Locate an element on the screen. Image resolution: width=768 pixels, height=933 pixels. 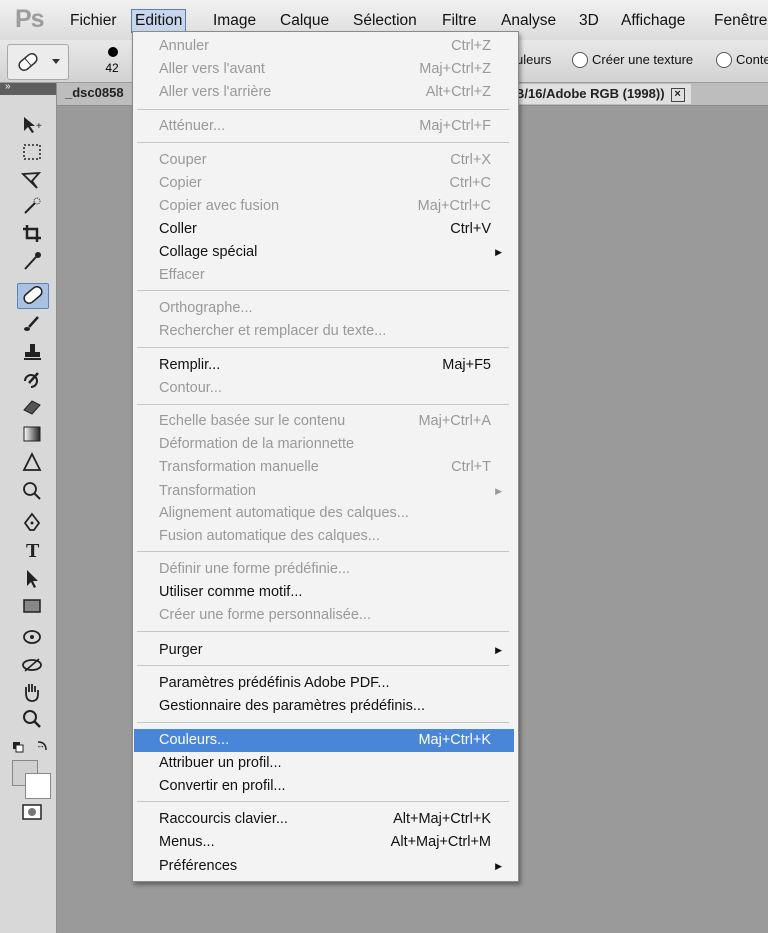
menu-entry-purger: Purger ▶ is located at coordinates (324, 650).